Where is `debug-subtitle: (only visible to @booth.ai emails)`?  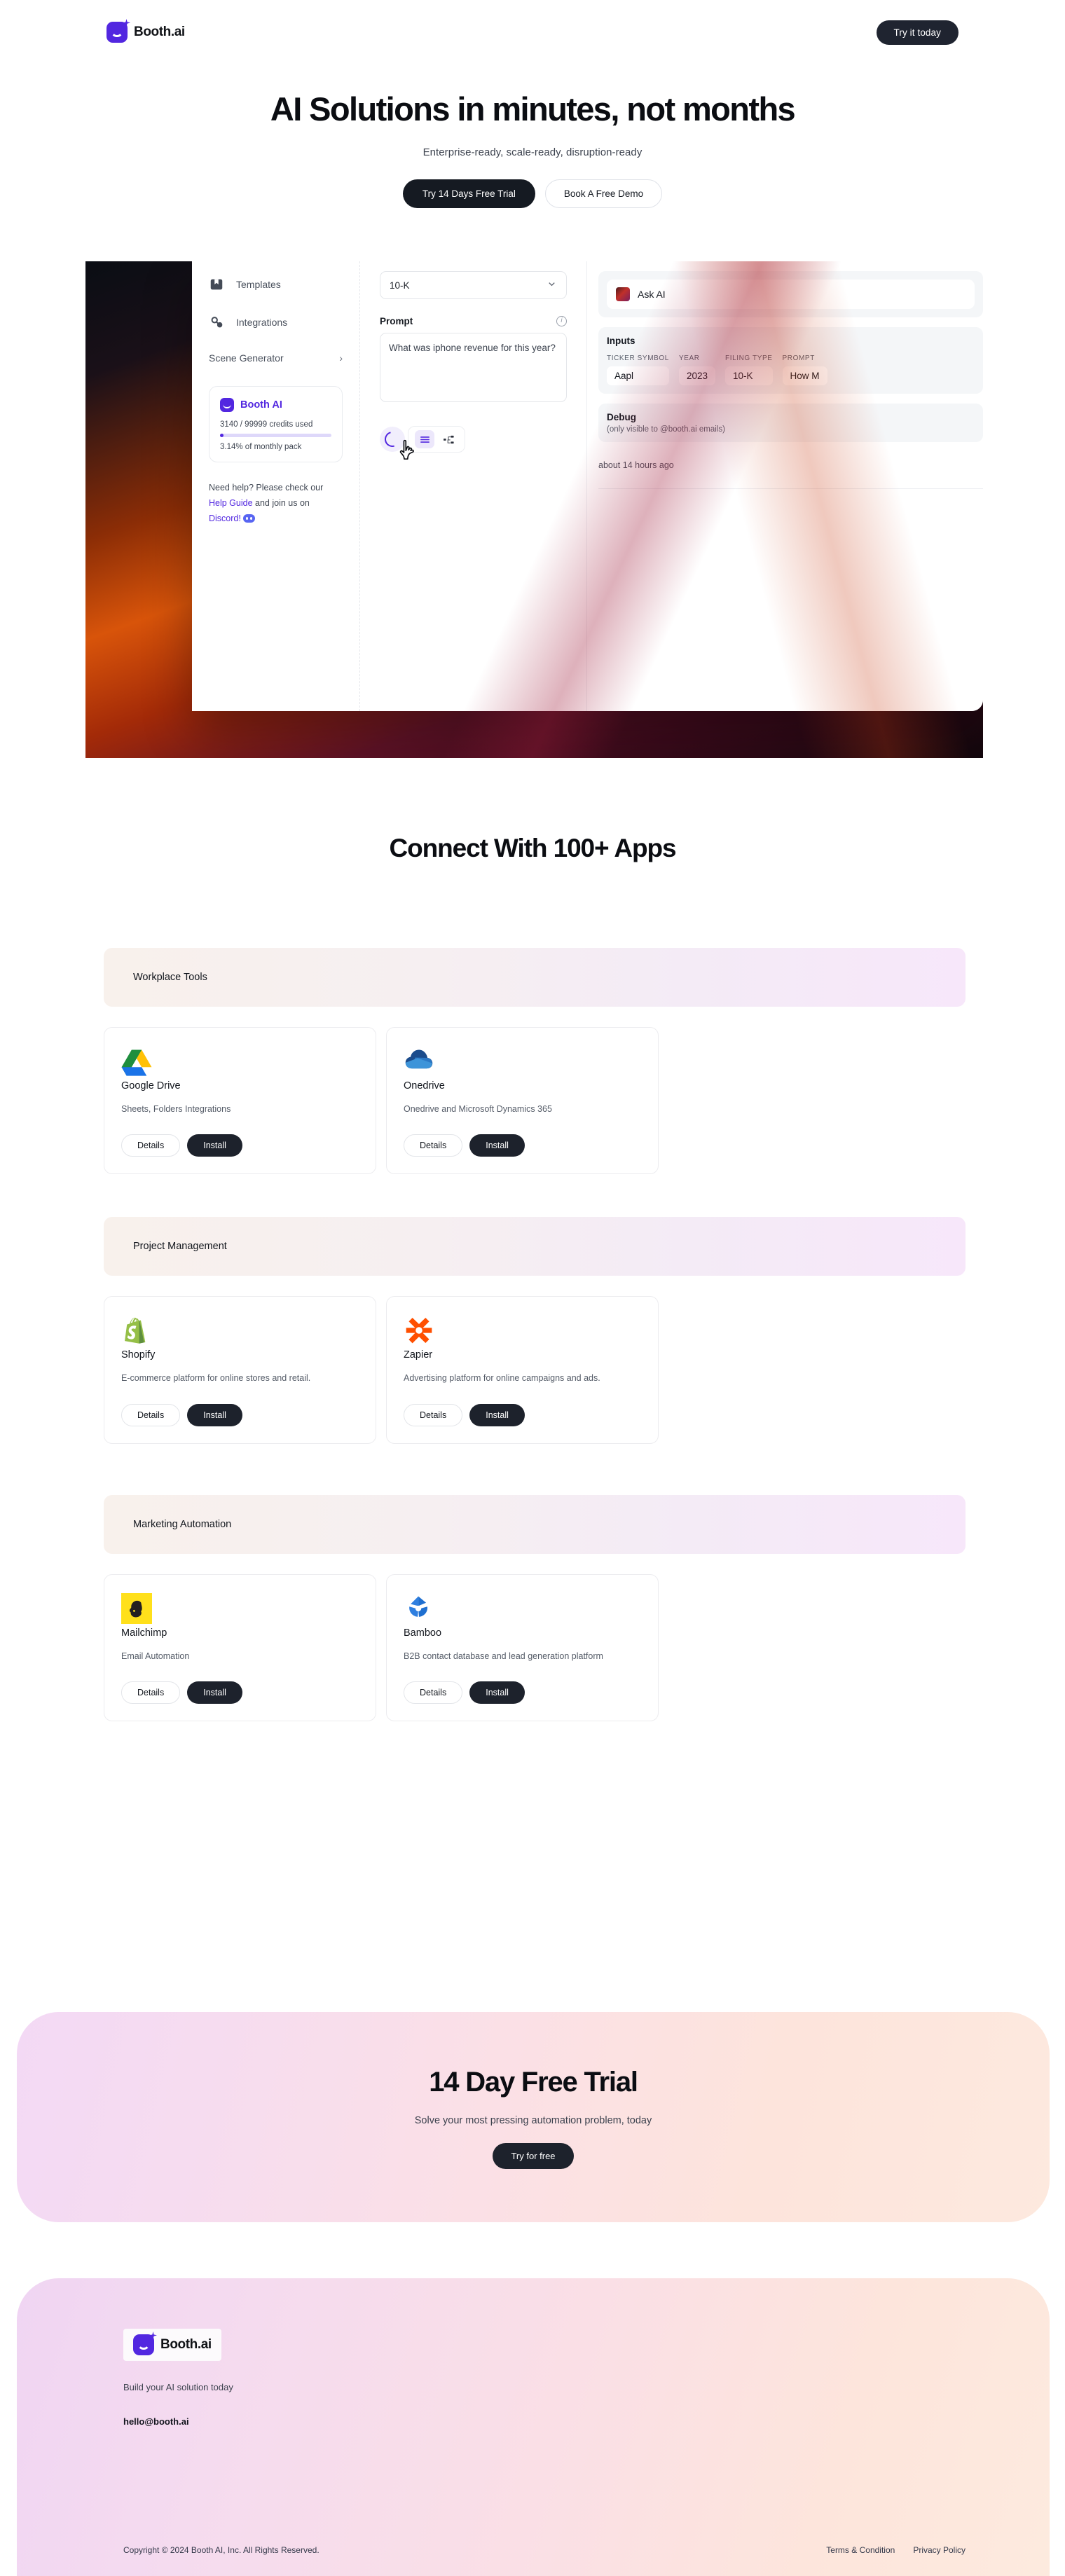
debug-subtitle: (only visible to @booth.ai emails) is located at coordinates (666, 429).